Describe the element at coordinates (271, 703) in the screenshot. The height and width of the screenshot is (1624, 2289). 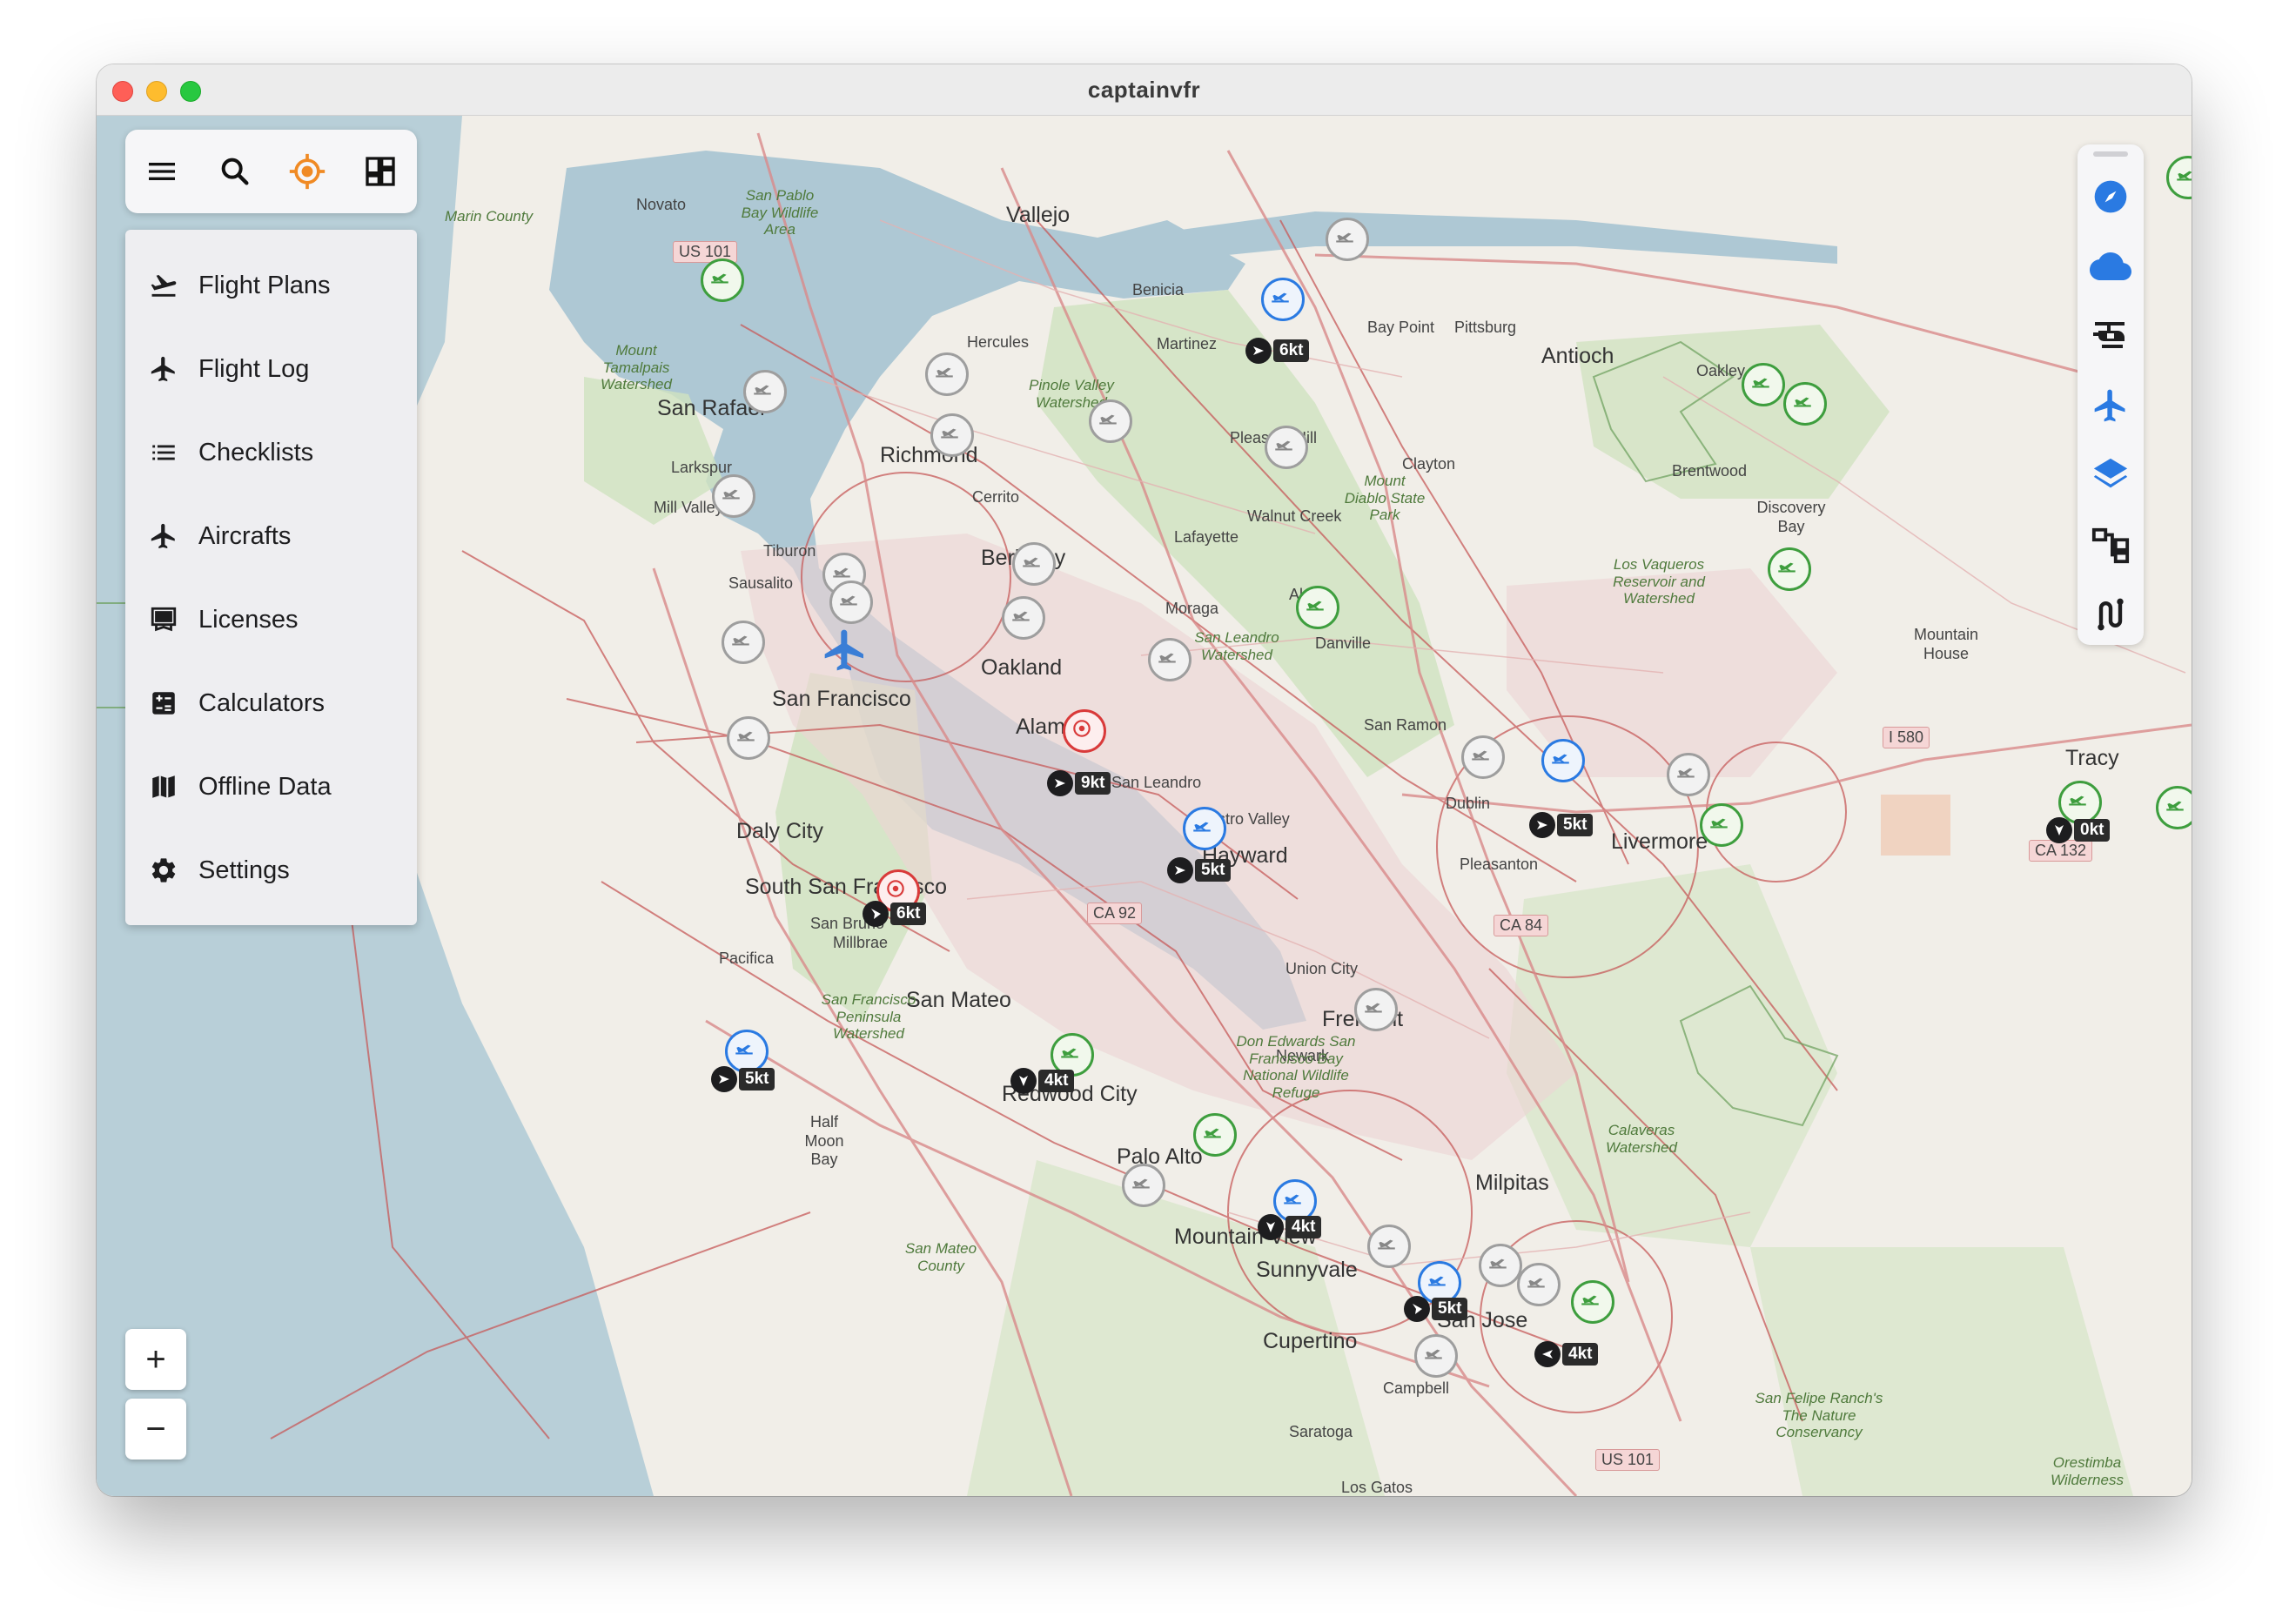
I see `menu-item-calculators: Calculators` at that location.